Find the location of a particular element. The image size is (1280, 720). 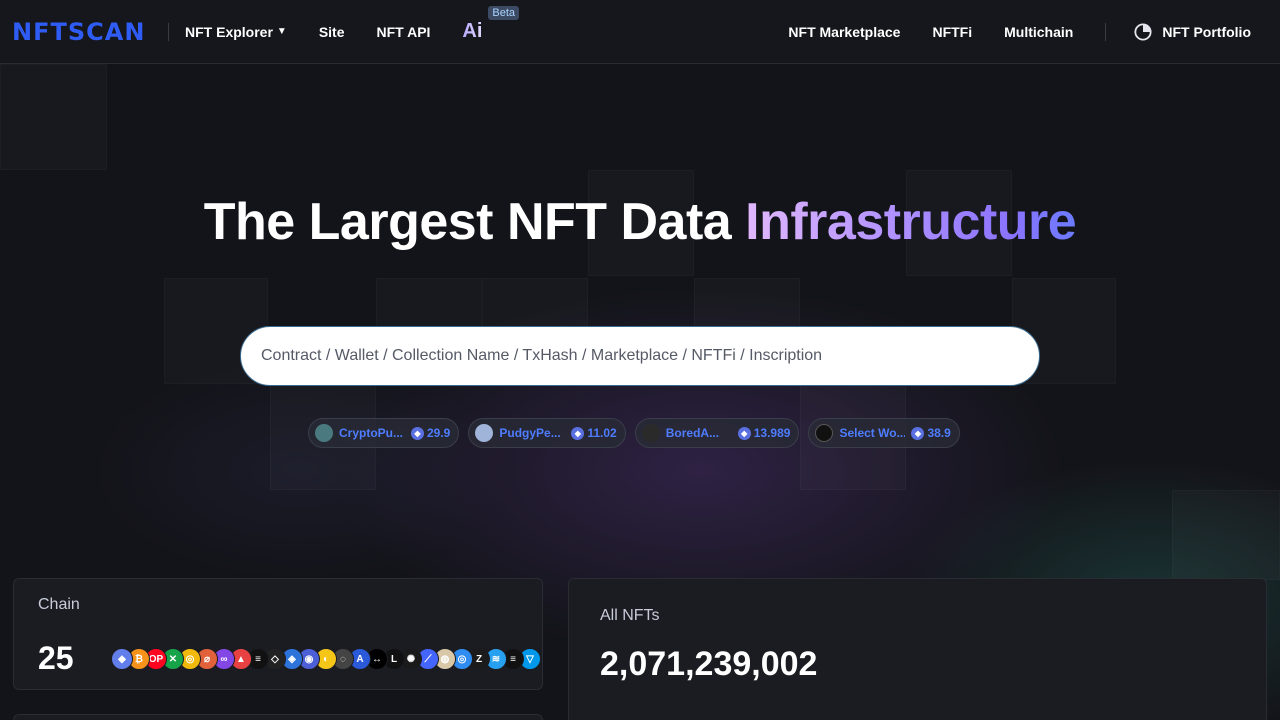

chain-icon: ◆ is located at coordinates (122, 659).